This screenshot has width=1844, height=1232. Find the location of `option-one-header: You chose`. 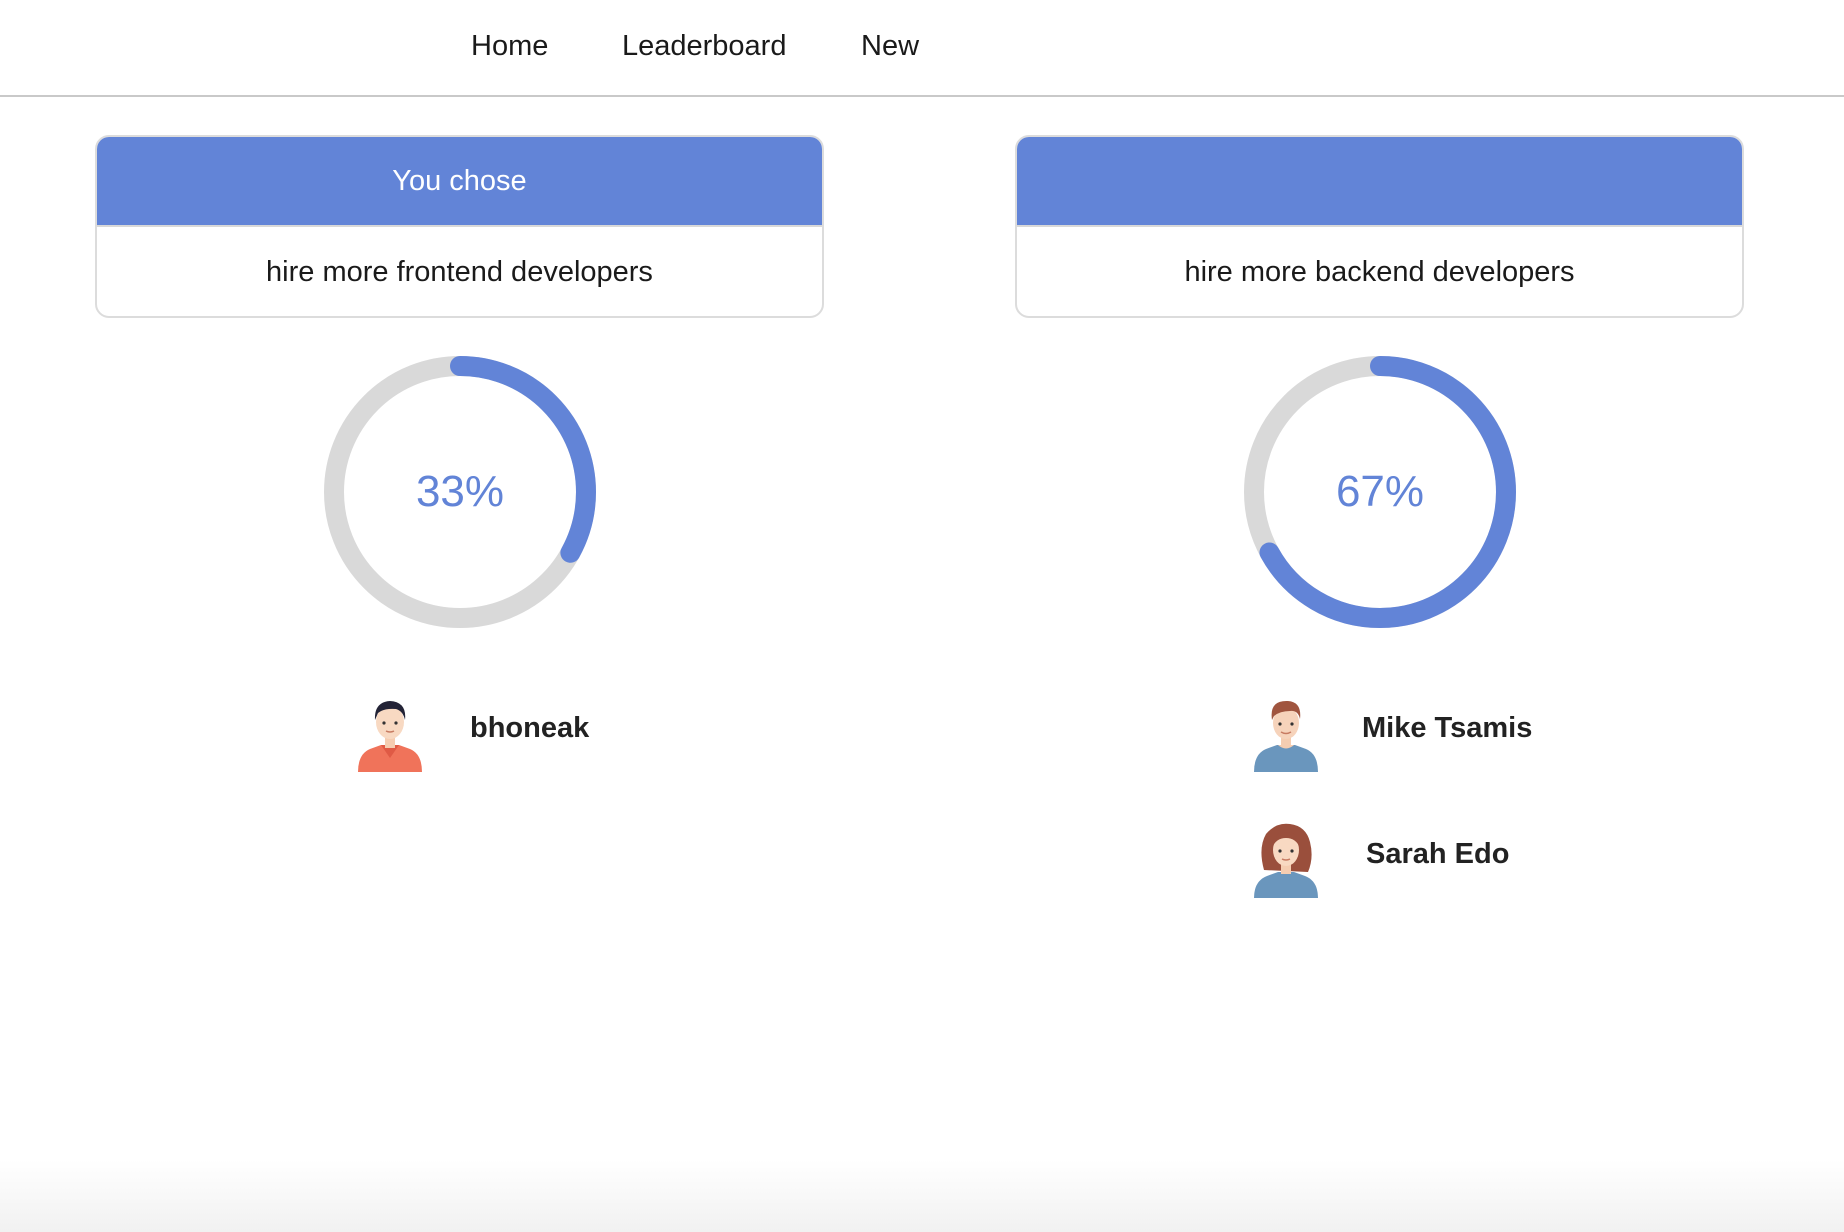

option-one-header: You chose is located at coordinates (459, 182).